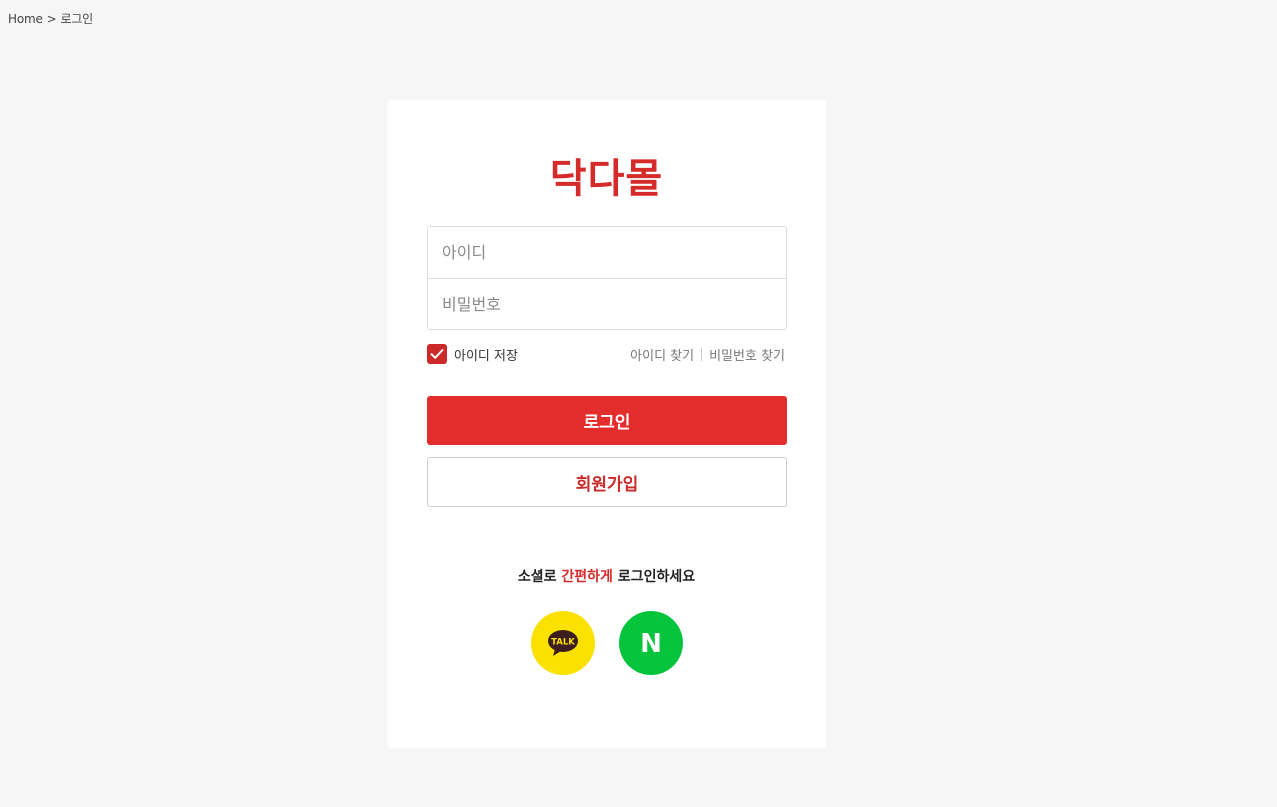 This screenshot has width=1277, height=807. What do you see at coordinates (77, 19) in the screenshot?
I see `breadcrumb-current: 로그인` at bounding box center [77, 19].